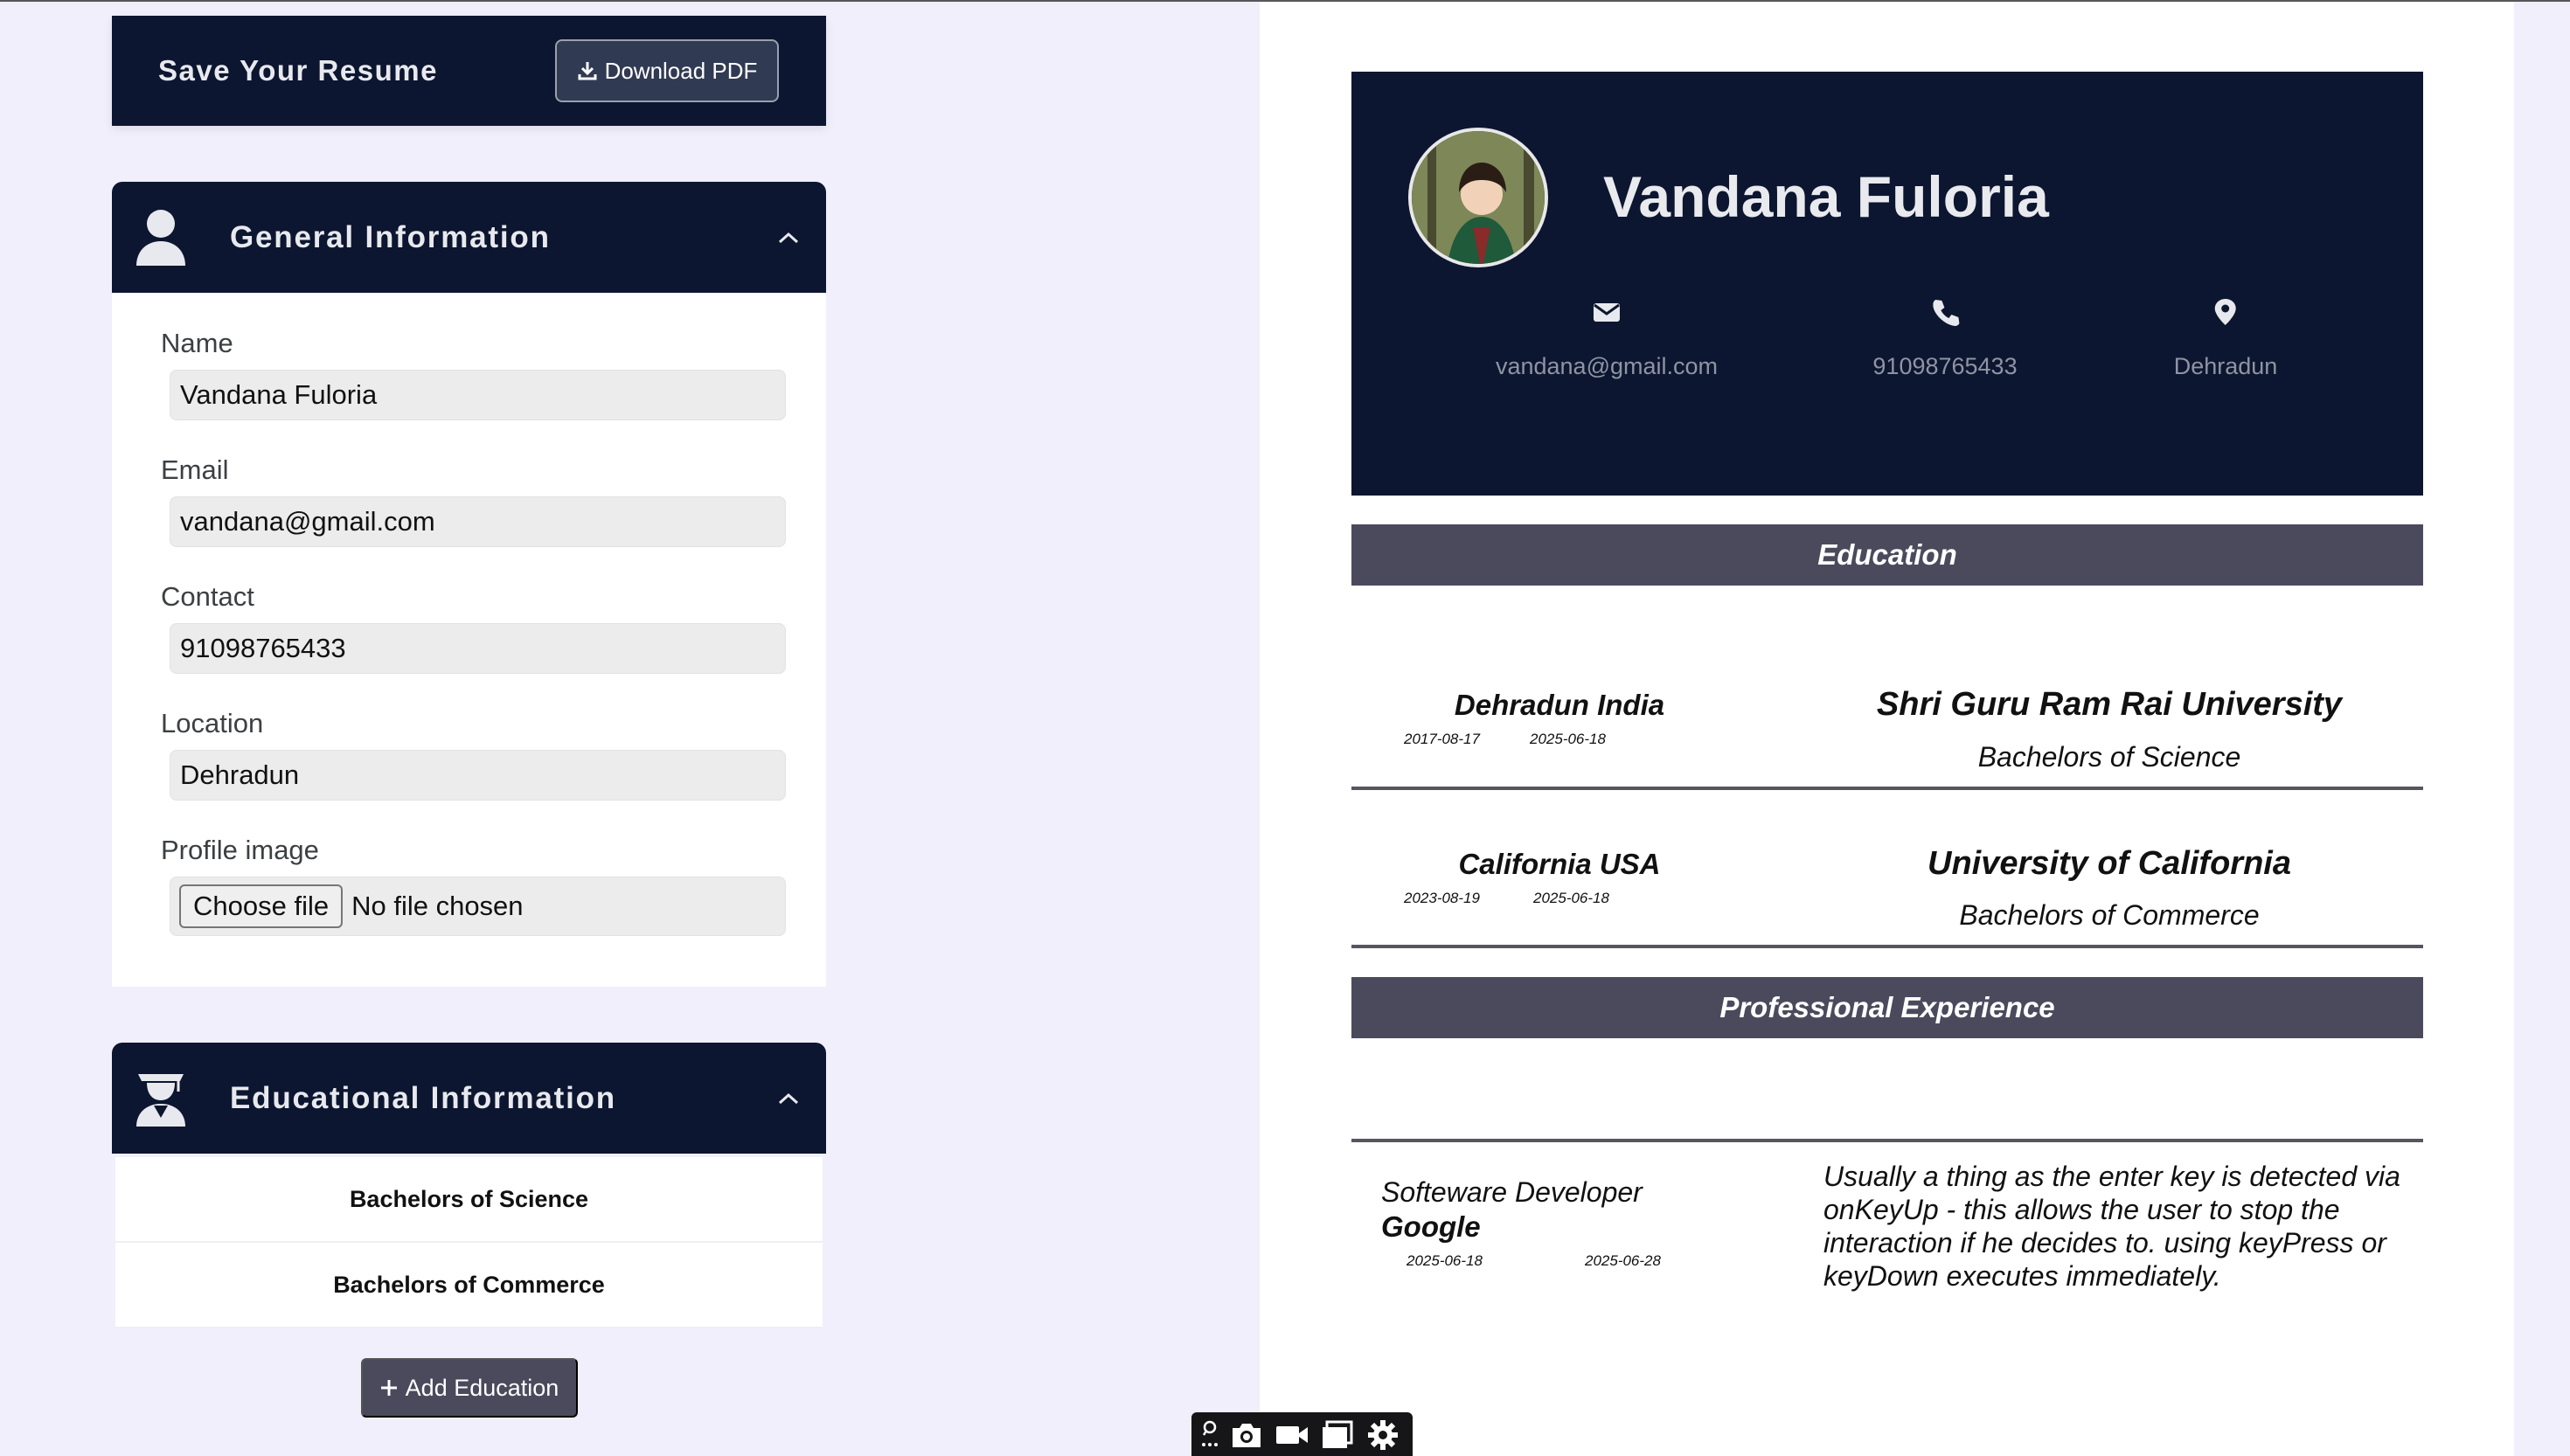 The image size is (2570, 1456). What do you see at coordinates (1887, 1007) in the screenshot?
I see `experience-heading: Professional Experience` at bounding box center [1887, 1007].